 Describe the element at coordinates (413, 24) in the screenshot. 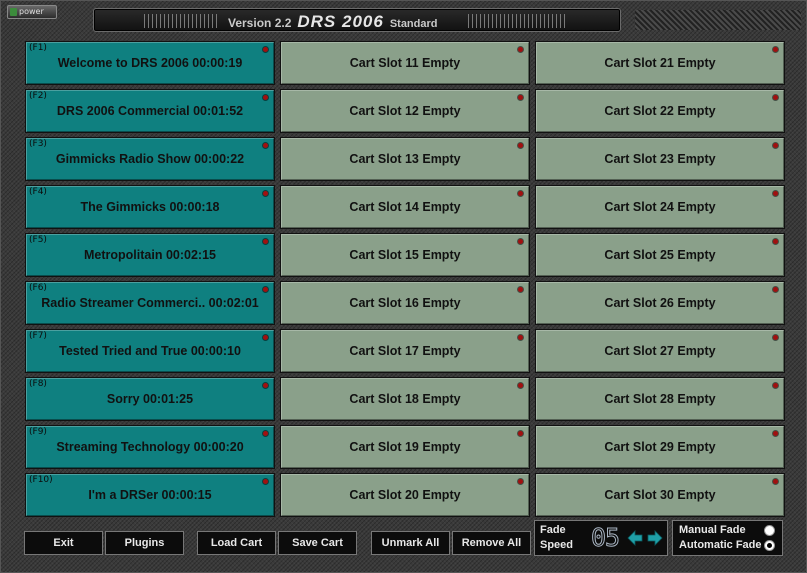

I see `edition-label: Standard` at that location.